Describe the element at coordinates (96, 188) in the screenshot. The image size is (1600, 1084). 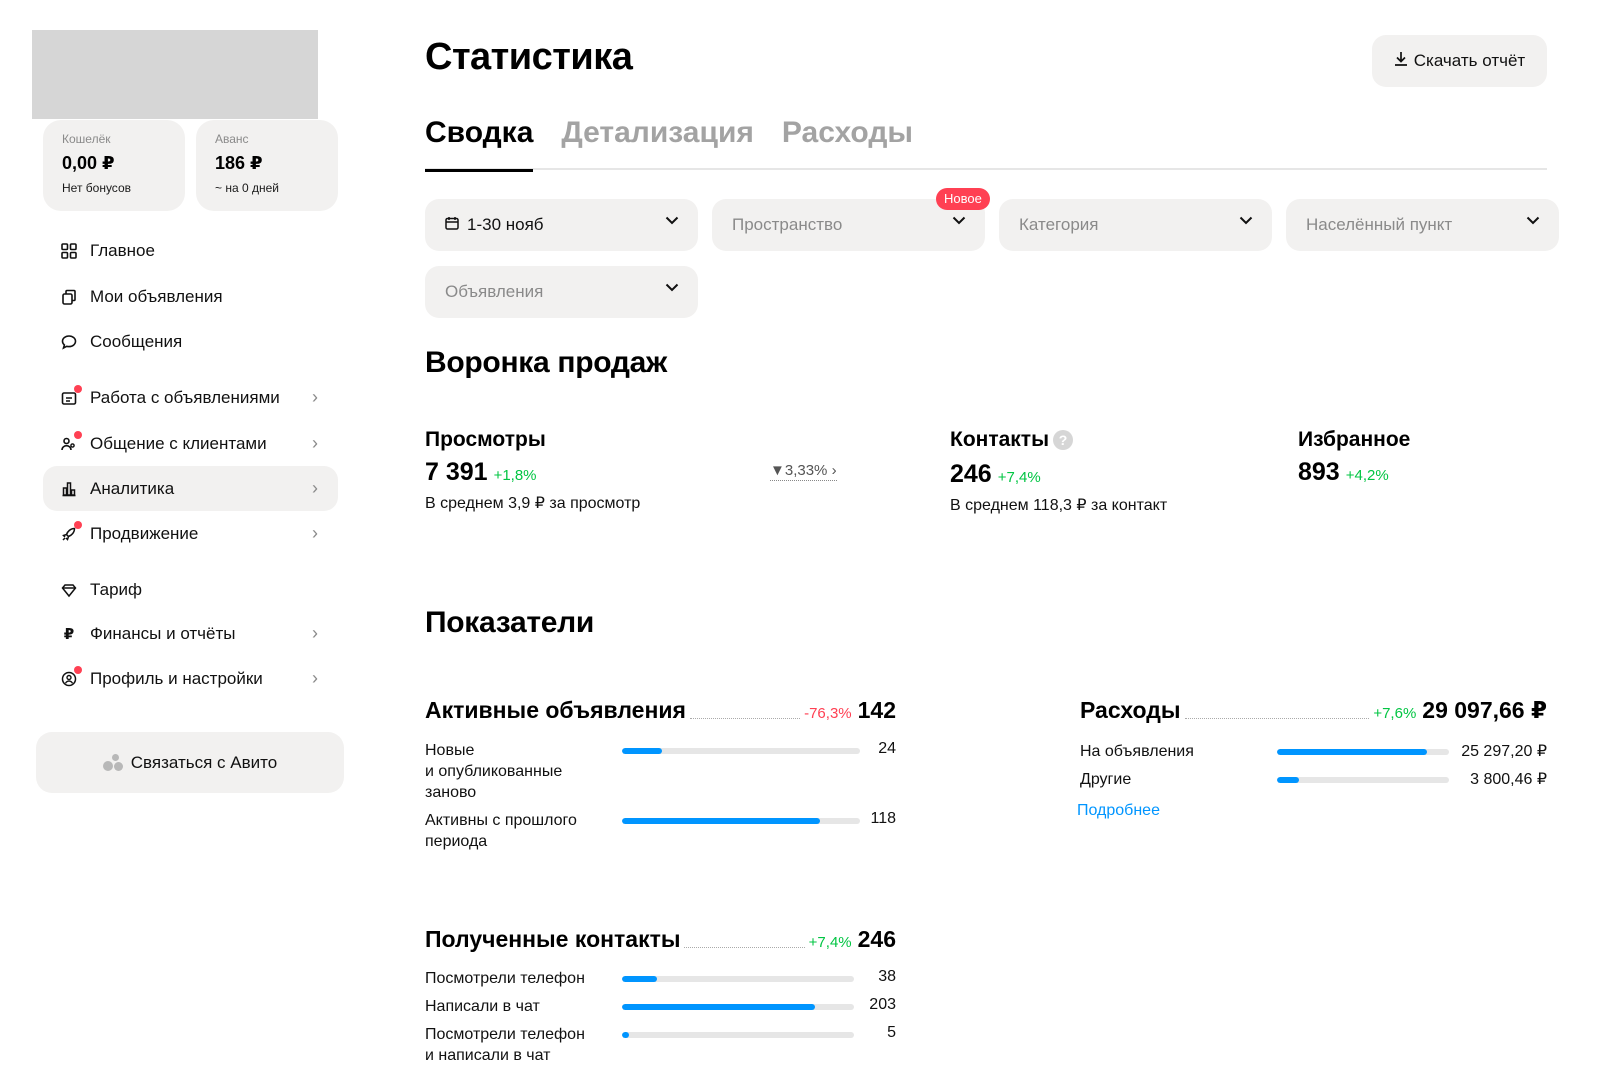
I see `wallet-sub: Нет бонусов` at that location.